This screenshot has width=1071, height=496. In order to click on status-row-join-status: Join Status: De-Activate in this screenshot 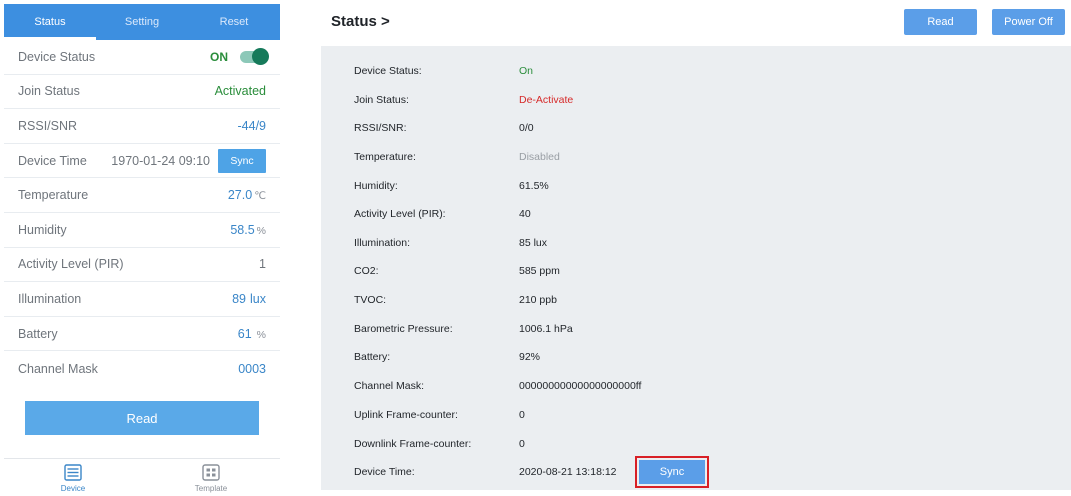, I will do `click(696, 100)`.